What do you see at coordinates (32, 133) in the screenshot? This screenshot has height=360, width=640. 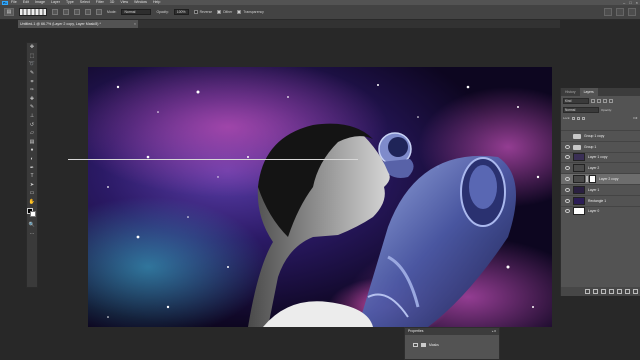 I see `eraser-tool-icon: ▱` at bounding box center [32, 133].